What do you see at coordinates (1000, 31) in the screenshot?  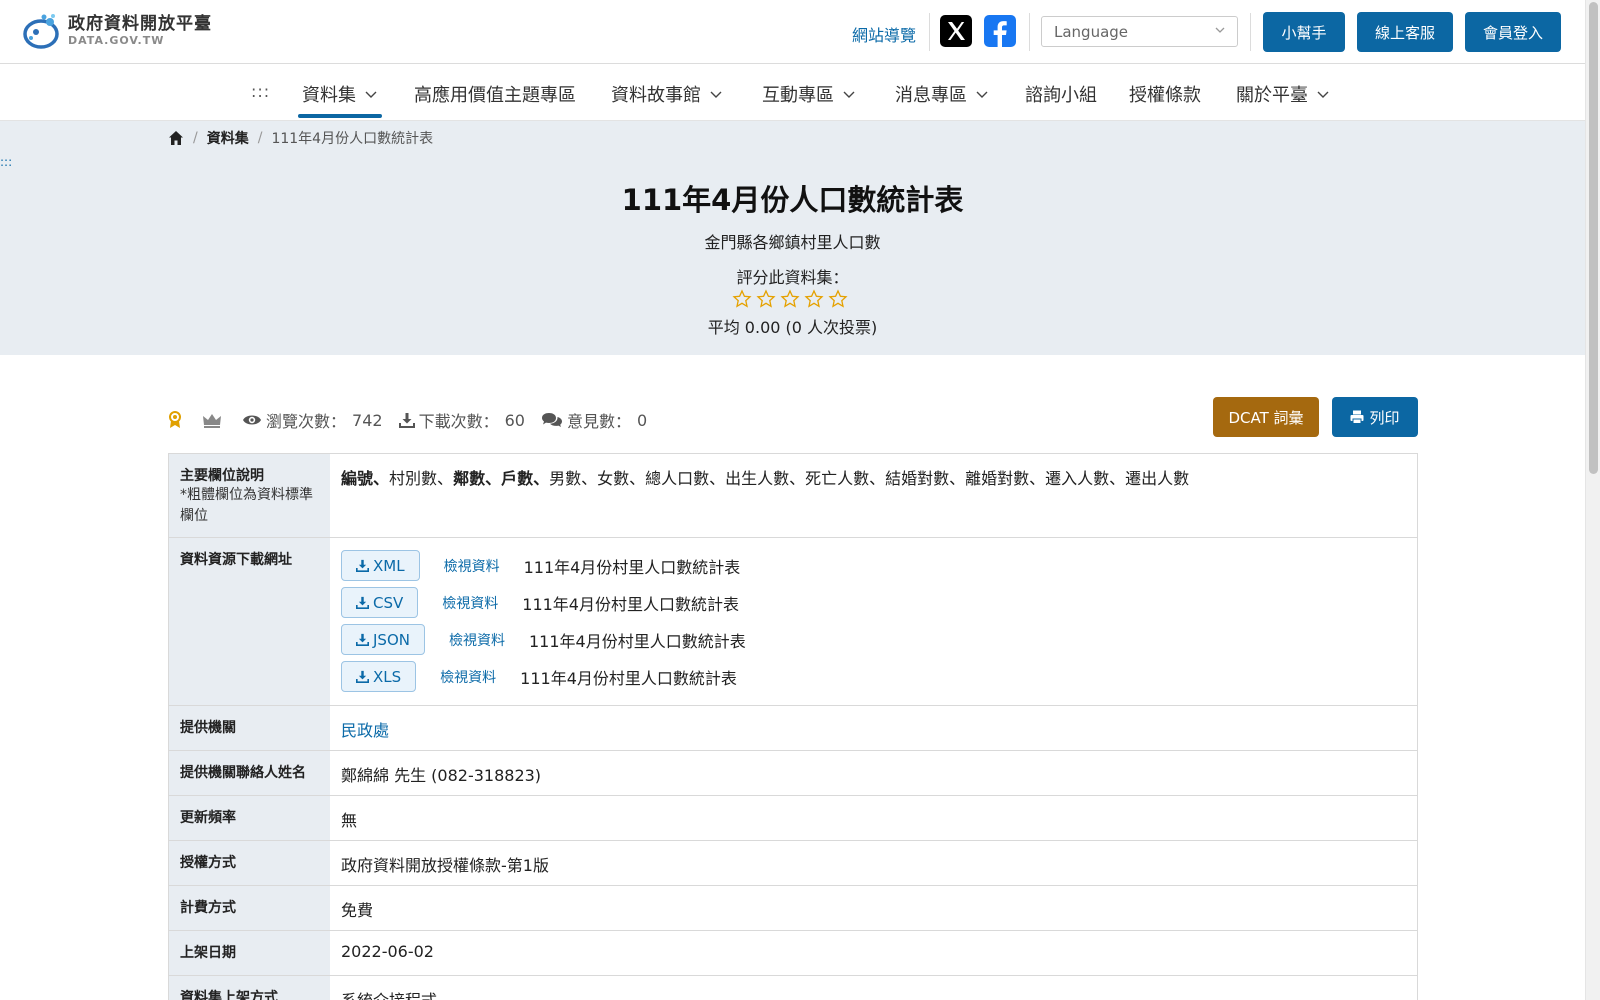 I see `facebook-icon` at bounding box center [1000, 31].